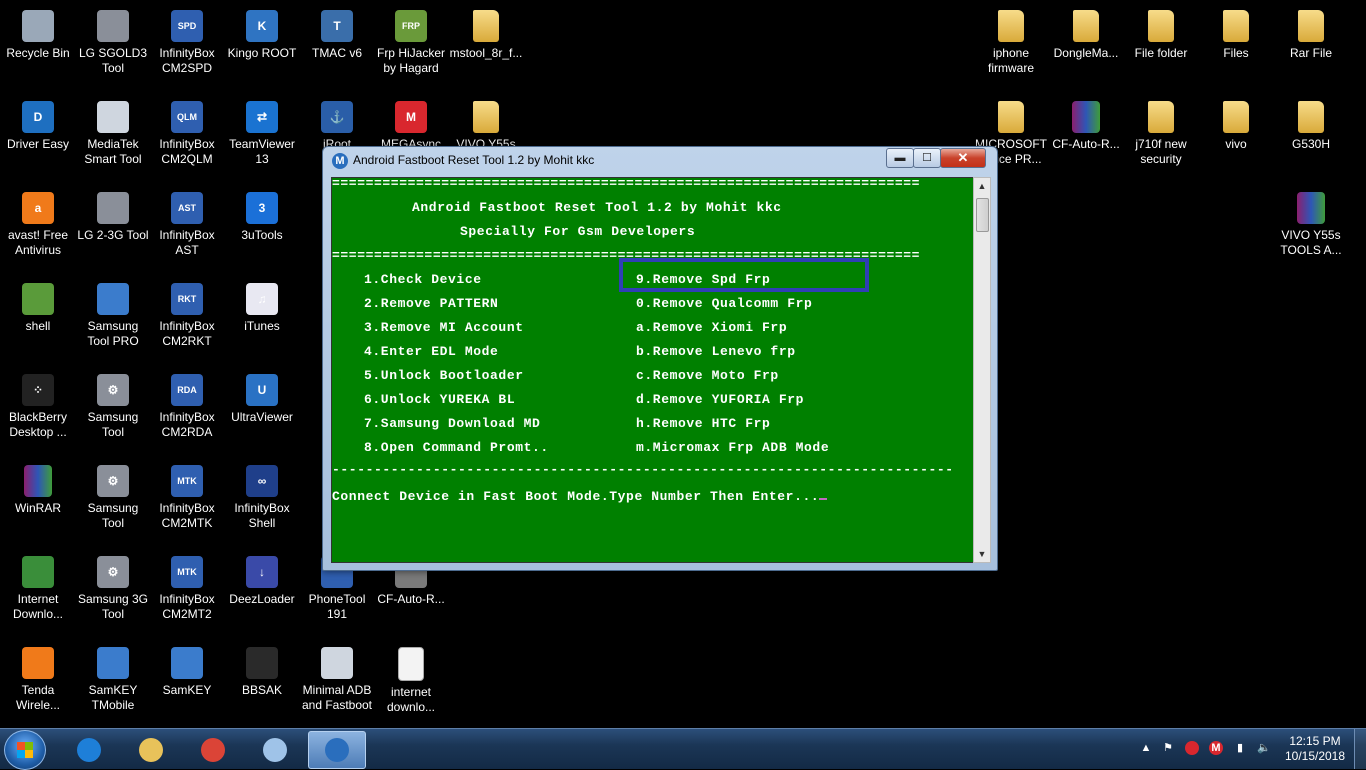 This screenshot has width=1366, height=770. Describe the element at coordinates (187, 60) in the screenshot. I see `desktop-icon-label: InfinityBox CM2SPD` at that location.